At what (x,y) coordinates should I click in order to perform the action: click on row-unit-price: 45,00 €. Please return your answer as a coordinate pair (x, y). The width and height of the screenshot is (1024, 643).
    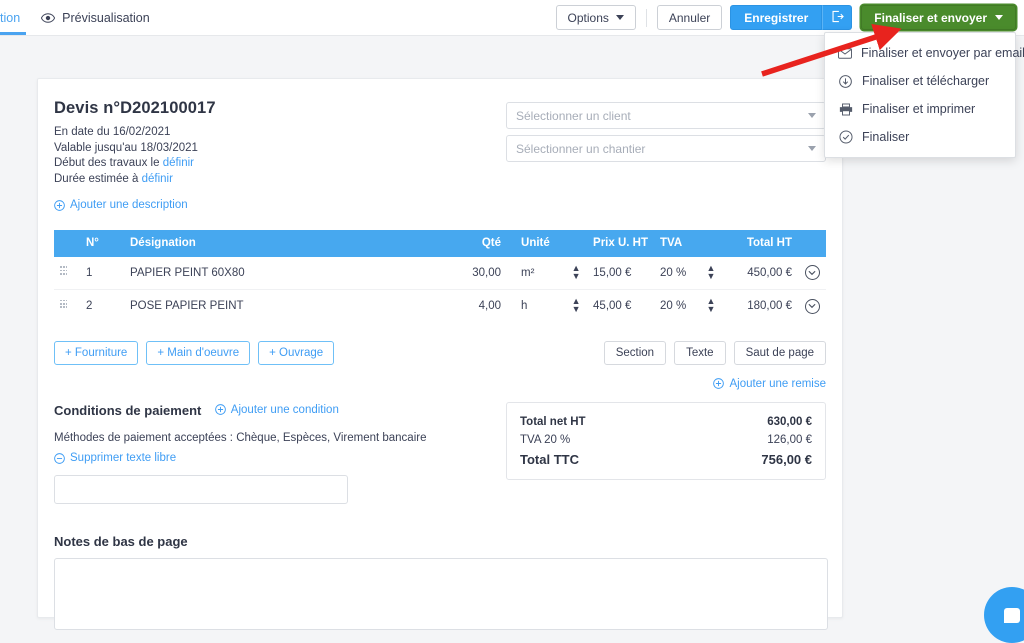
    Looking at the image, I should click on (620, 306).